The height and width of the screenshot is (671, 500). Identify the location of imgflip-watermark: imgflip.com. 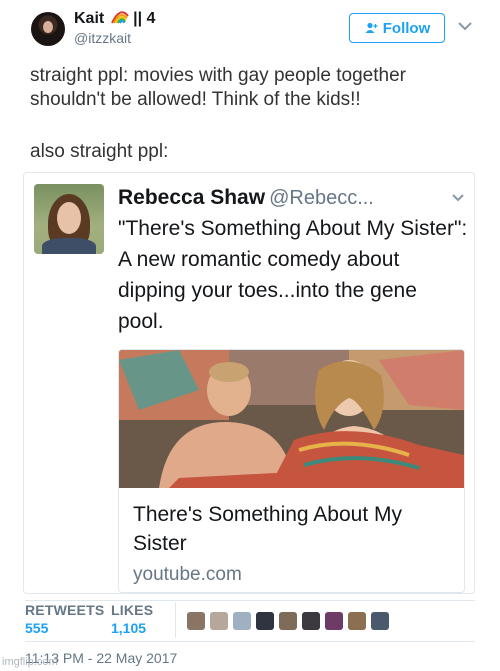
(30, 662).